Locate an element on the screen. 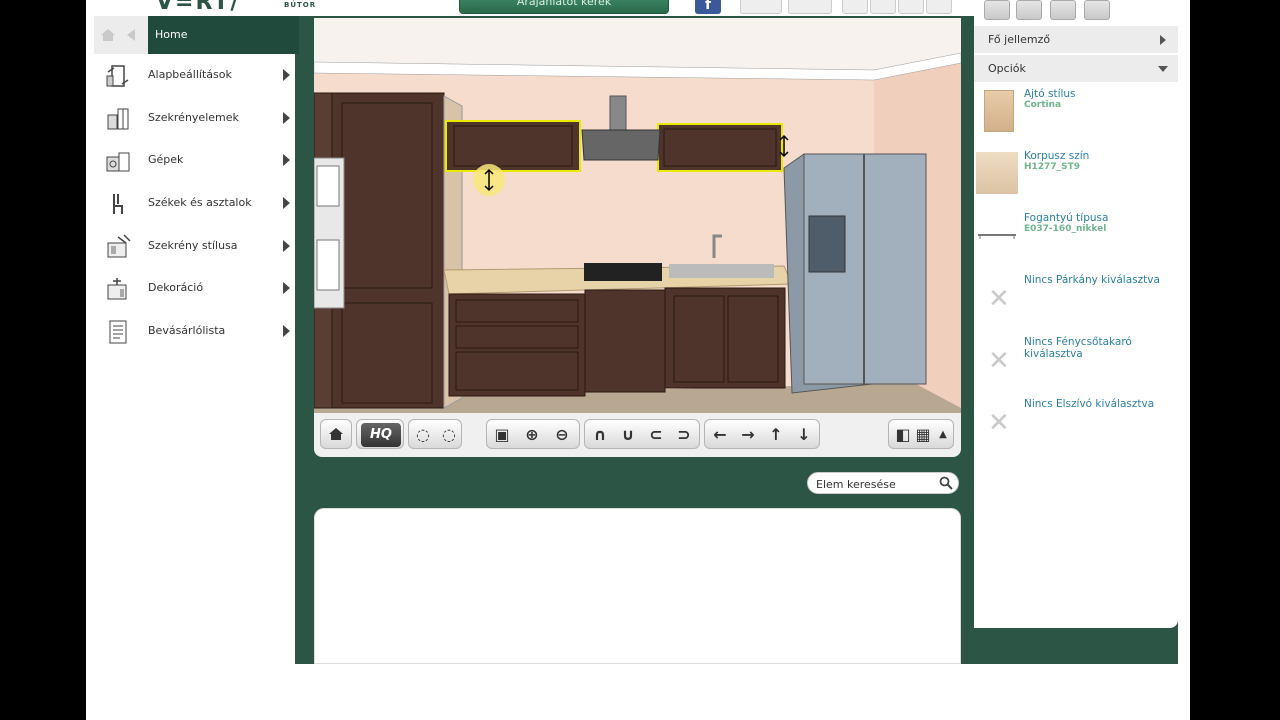  cabinet-elements-icon is located at coordinates (118, 119).